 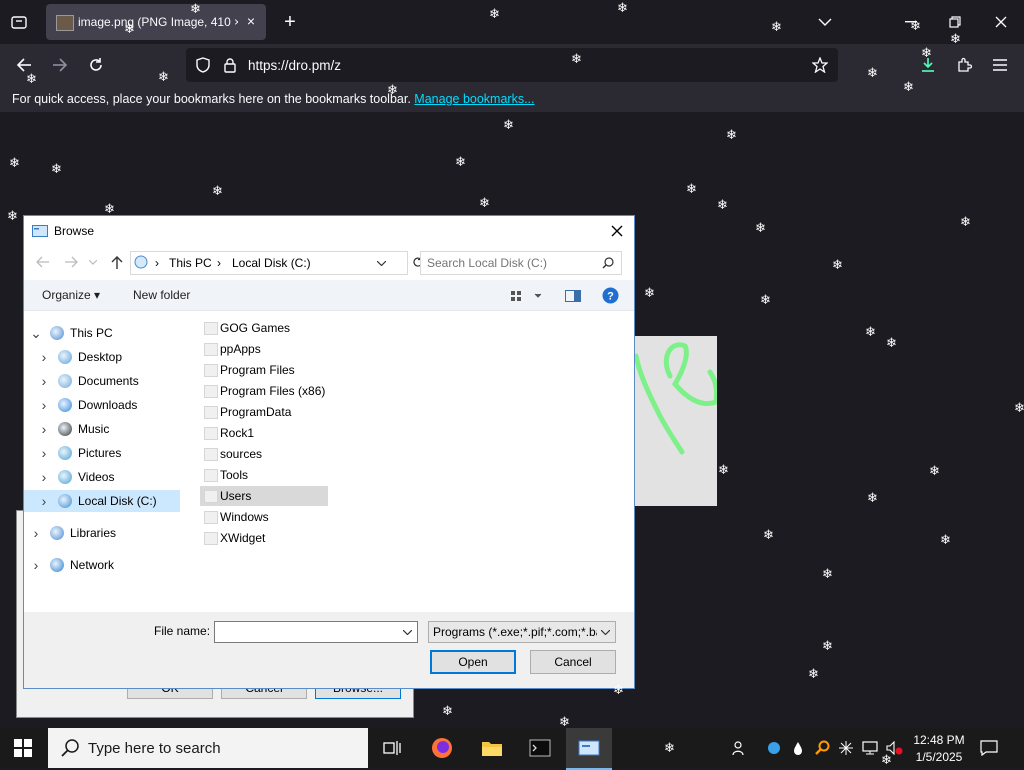 What do you see at coordinates (608, 263) in the screenshot?
I see `search-icon` at bounding box center [608, 263].